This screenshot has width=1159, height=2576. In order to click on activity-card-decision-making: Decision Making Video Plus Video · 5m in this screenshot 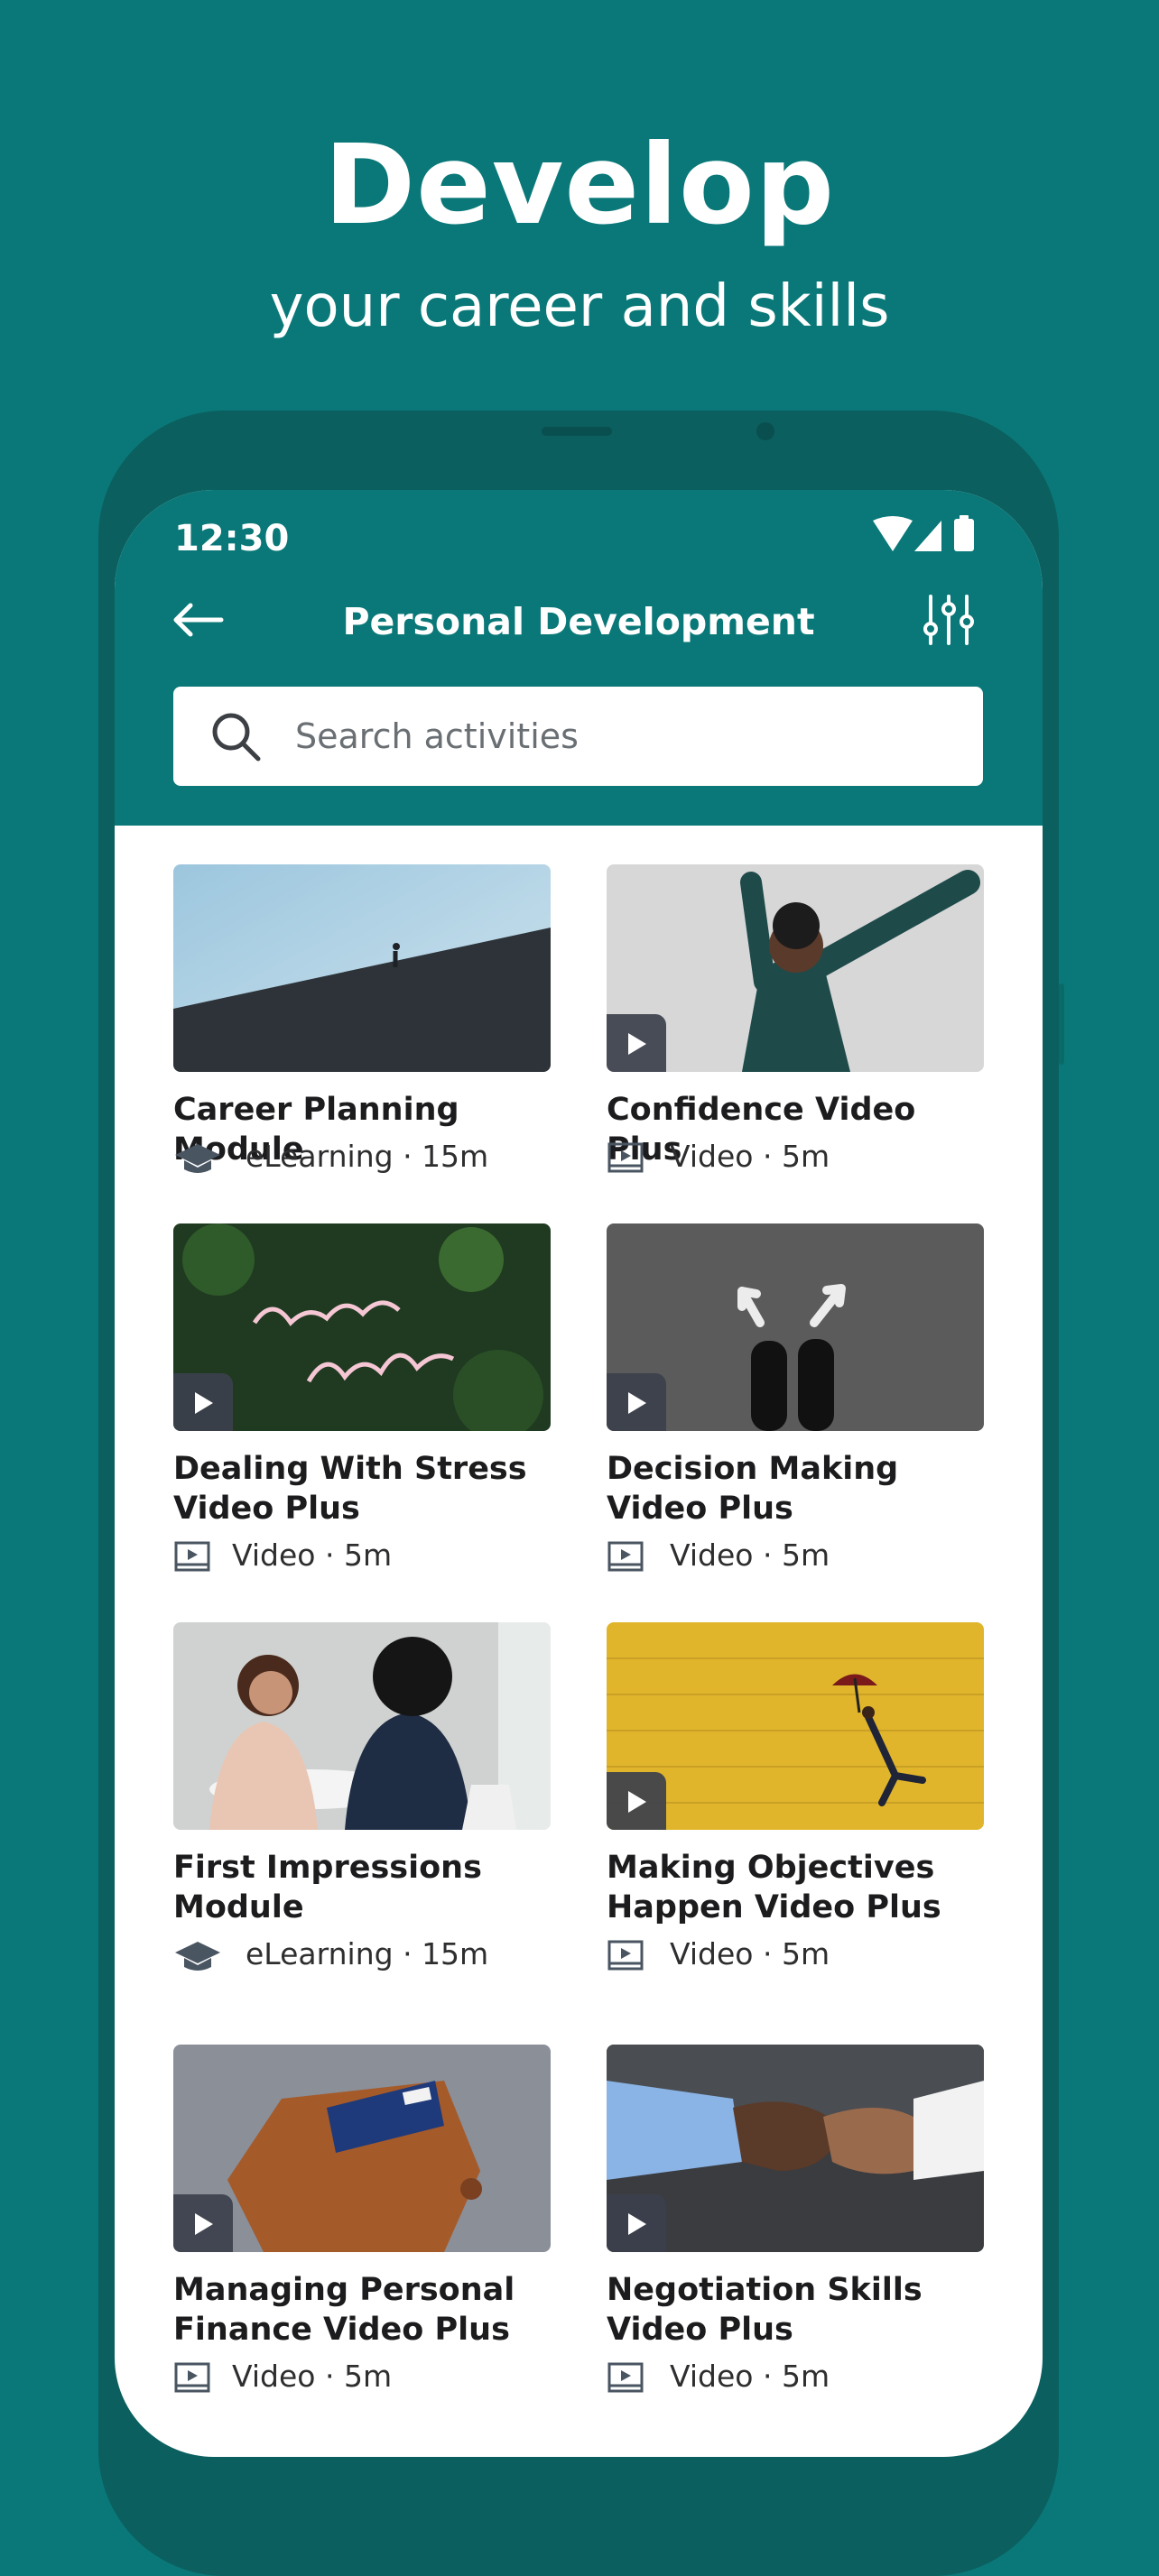, I will do `click(795, 1398)`.